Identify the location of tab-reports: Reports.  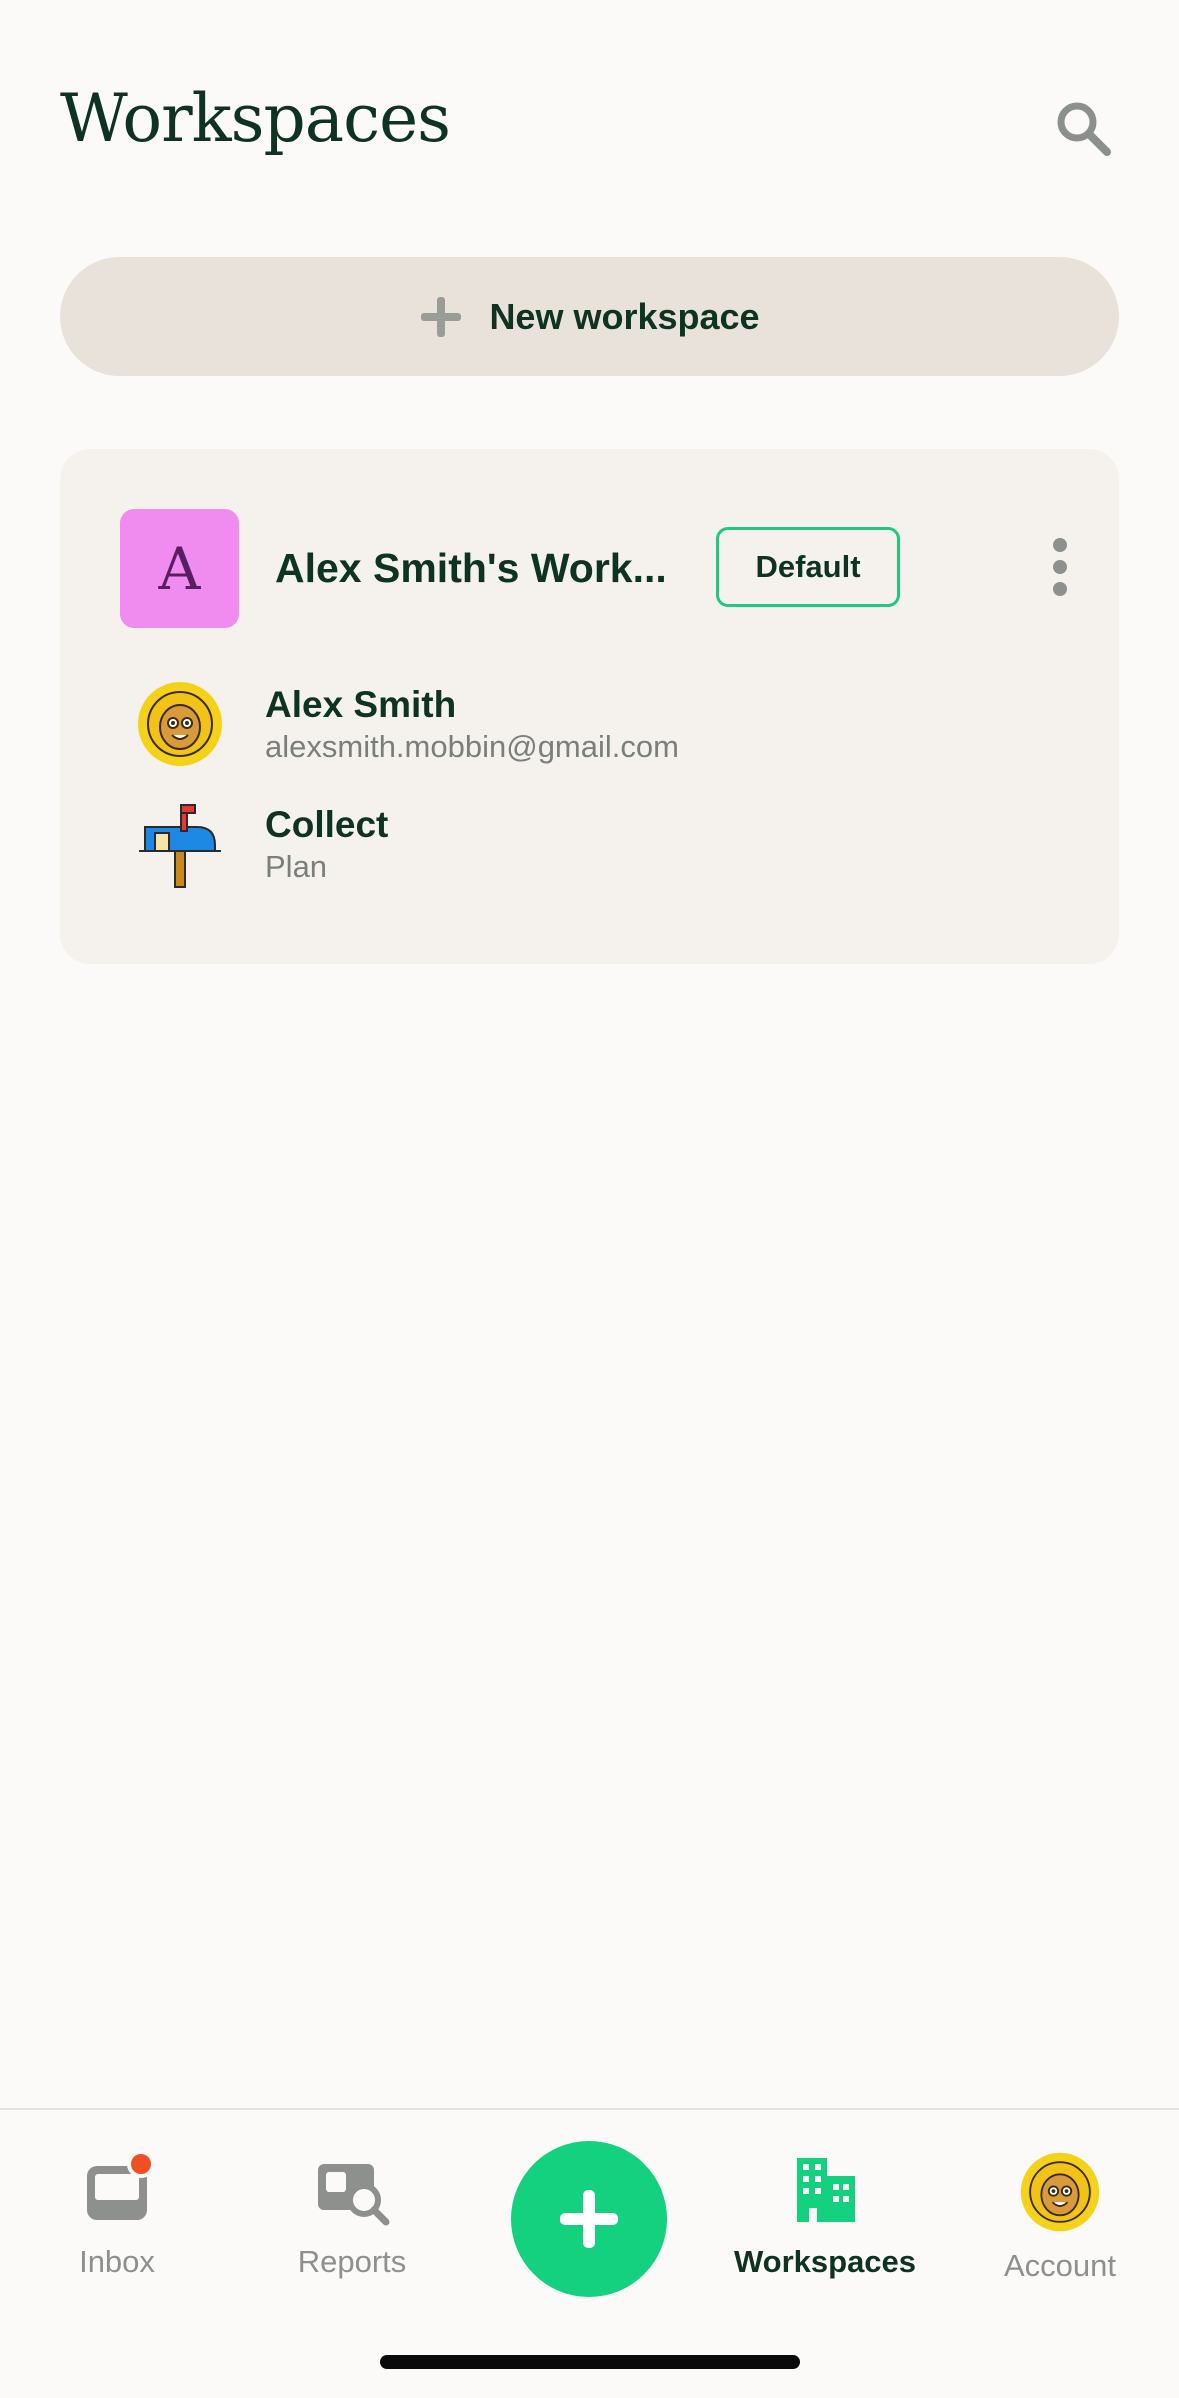
(352, 2225).